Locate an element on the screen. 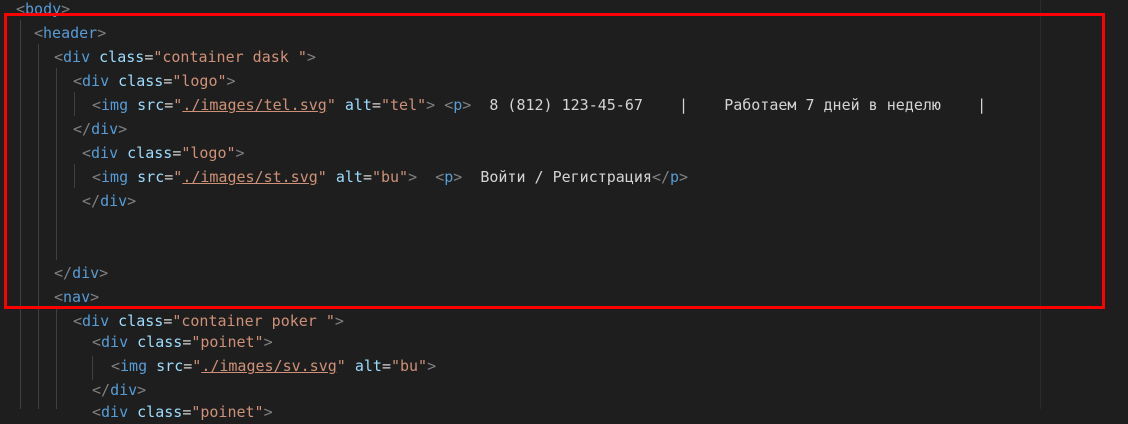  attribute-value: "logo" is located at coordinates (199, 81).